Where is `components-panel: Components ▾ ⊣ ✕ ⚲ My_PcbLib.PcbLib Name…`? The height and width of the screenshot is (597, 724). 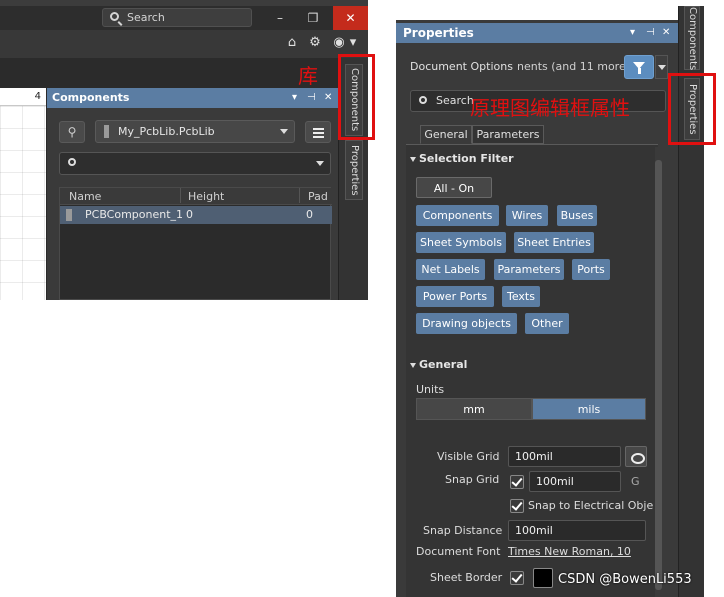
components-panel: Components ▾ ⊣ ✕ ⚲ My_PcbLib.PcbLib Name… is located at coordinates (192, 194).